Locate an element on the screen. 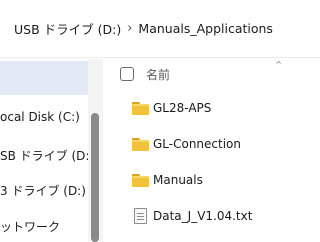 The height and width of the screenshot is (242, 320). file-name: Data_J_V1.04.txt is located at coordinates (203, 216).